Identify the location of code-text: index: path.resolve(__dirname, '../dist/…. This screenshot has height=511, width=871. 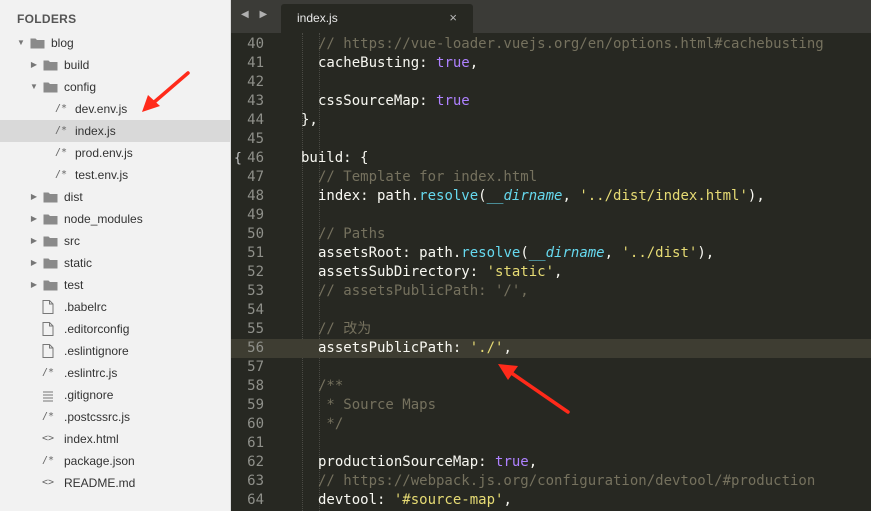
(541, 196).